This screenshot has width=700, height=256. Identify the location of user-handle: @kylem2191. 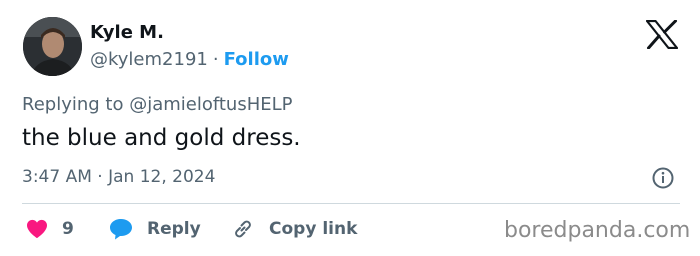
(149, 59).